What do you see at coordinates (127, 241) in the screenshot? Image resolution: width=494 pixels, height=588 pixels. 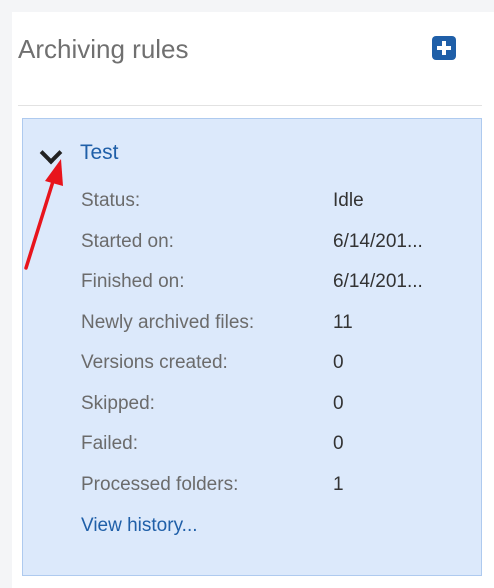 I see `started-on-label: Started on:` at bounding box center [127, 241].